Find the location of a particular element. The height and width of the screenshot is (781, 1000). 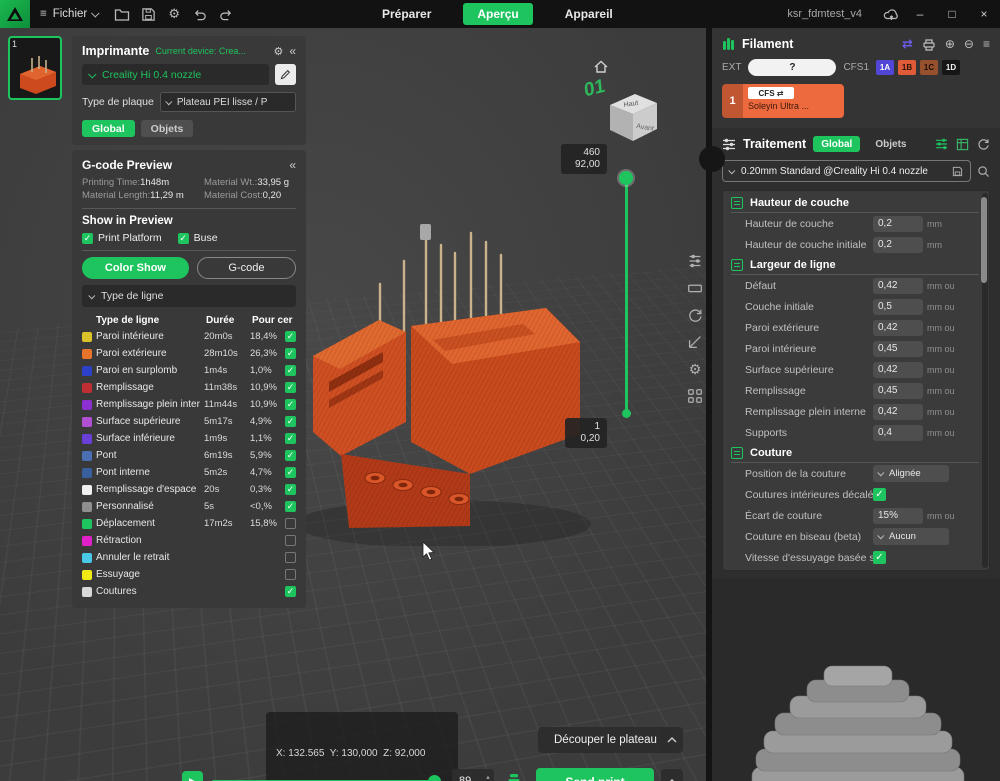

layer-slider-handle-top is located at coordinates (626, 178).